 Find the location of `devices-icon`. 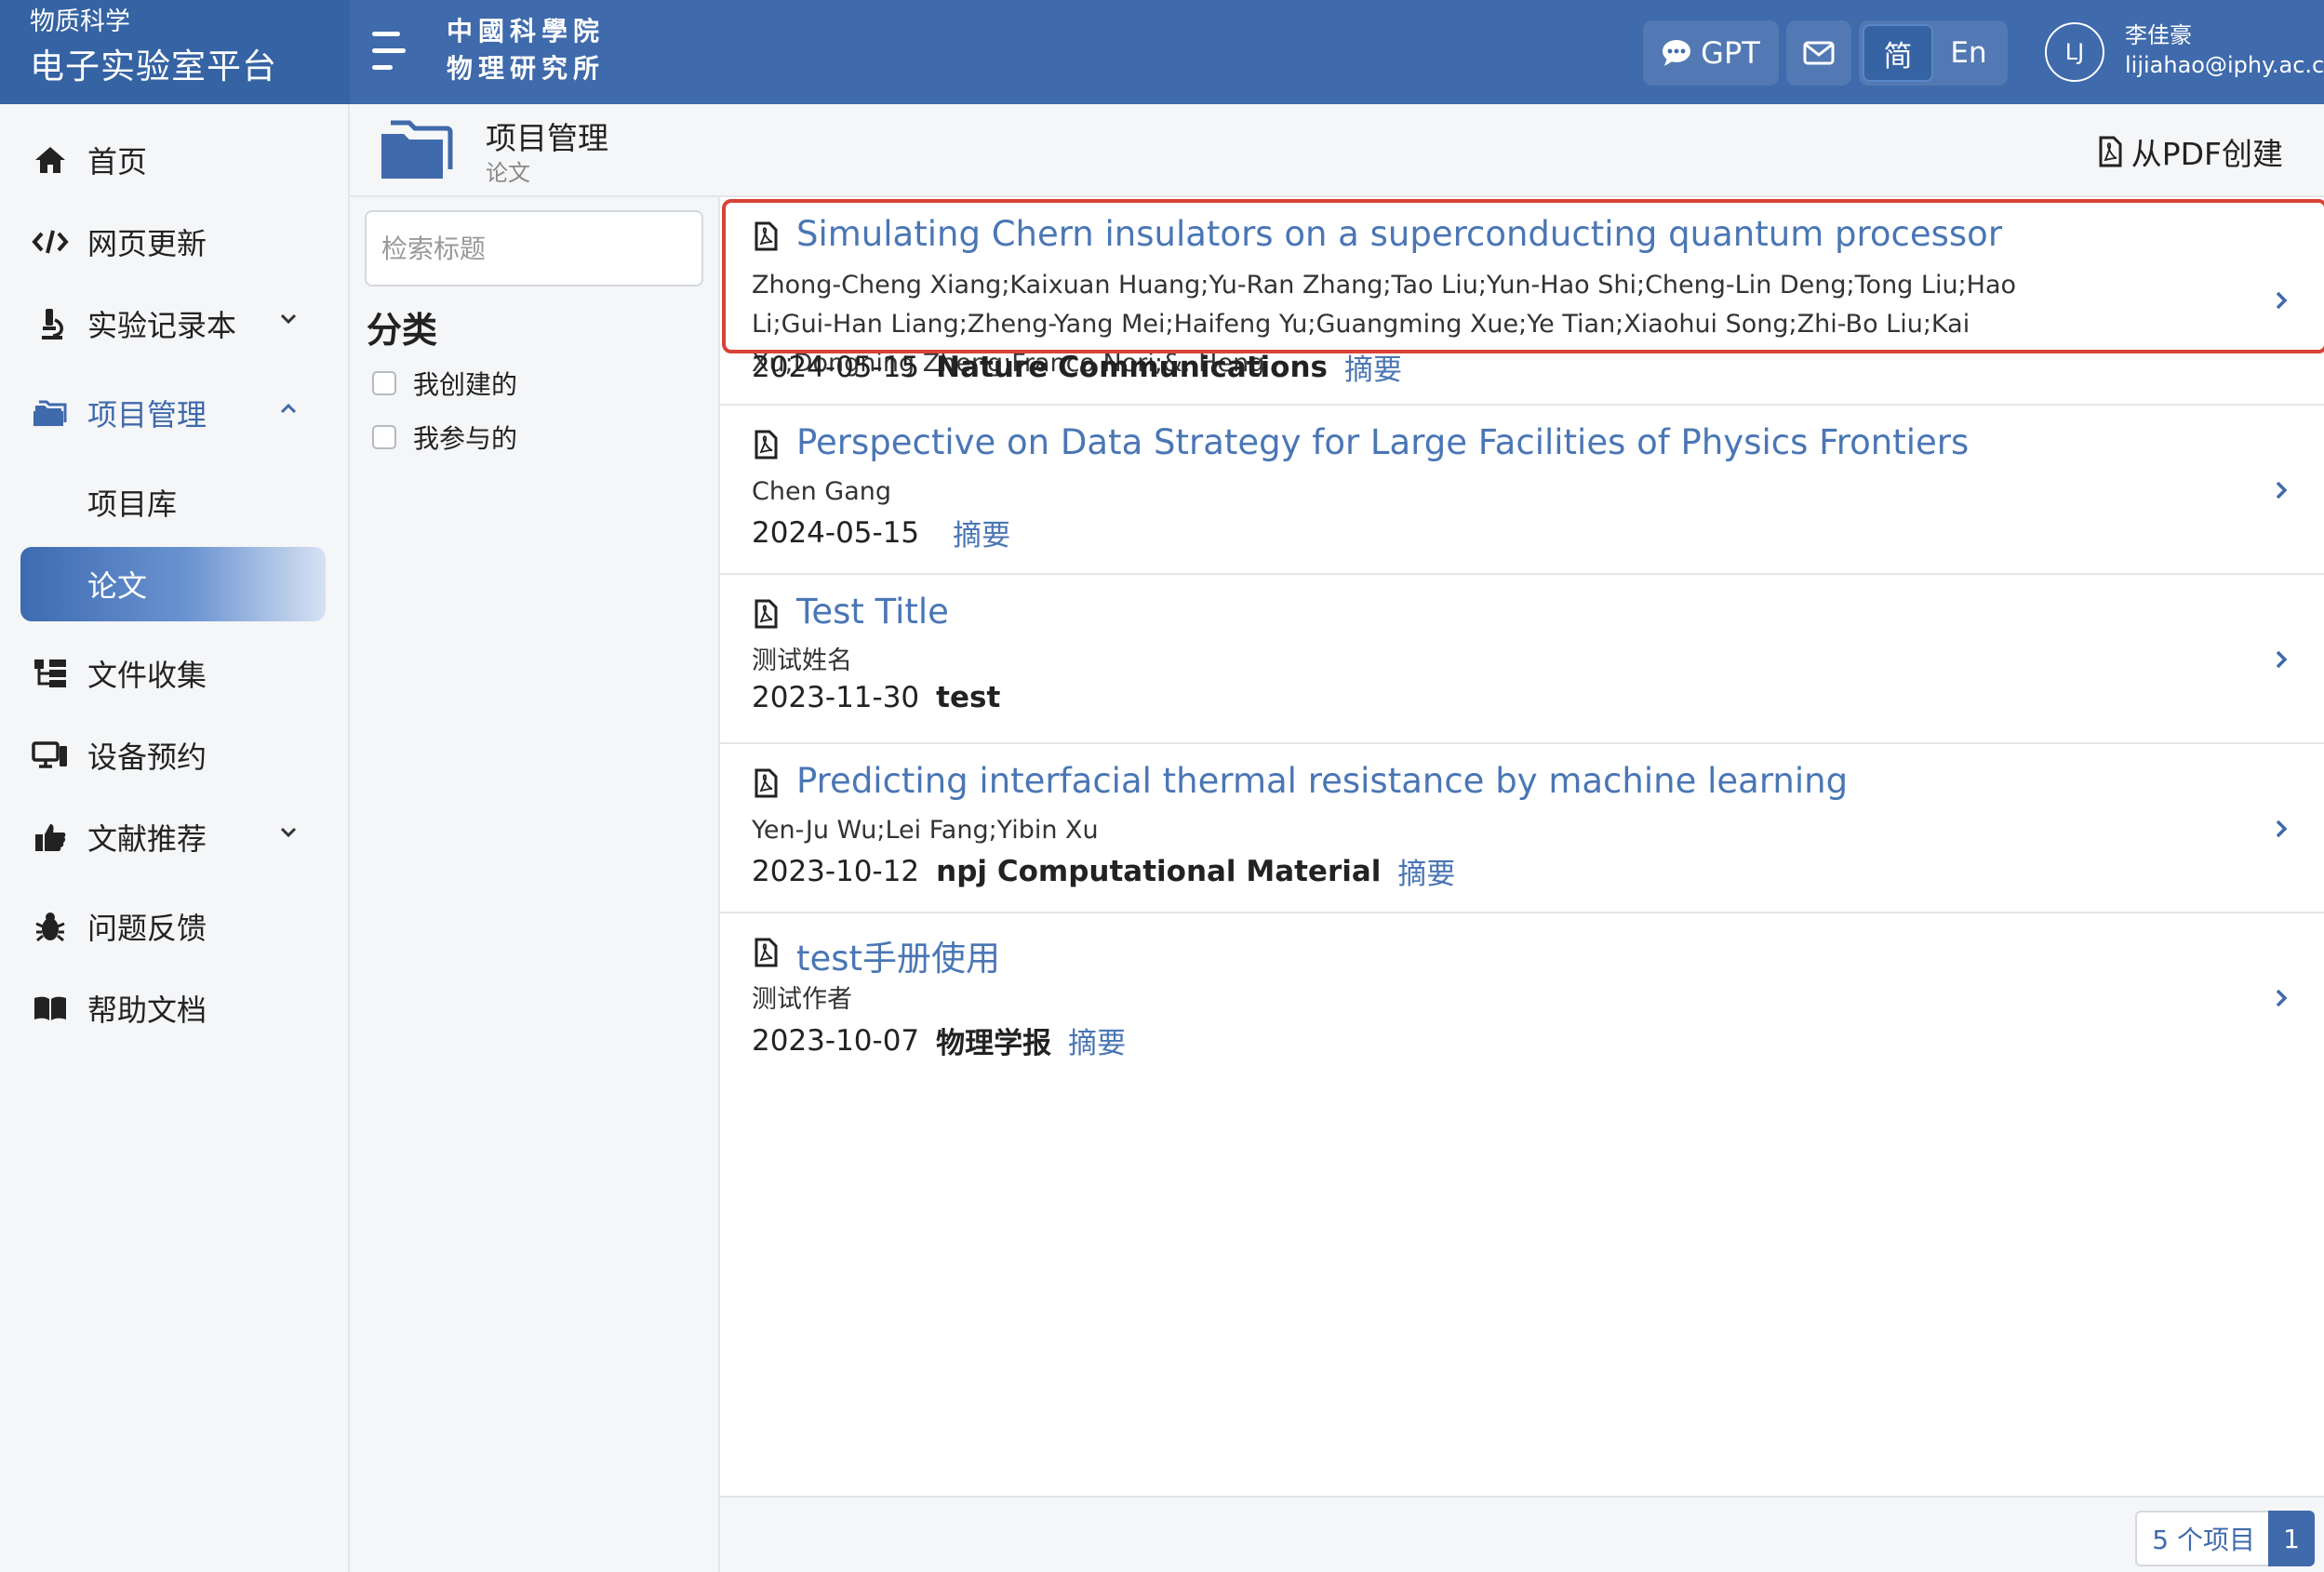

devices-icon is located at coordinates (50, 755).